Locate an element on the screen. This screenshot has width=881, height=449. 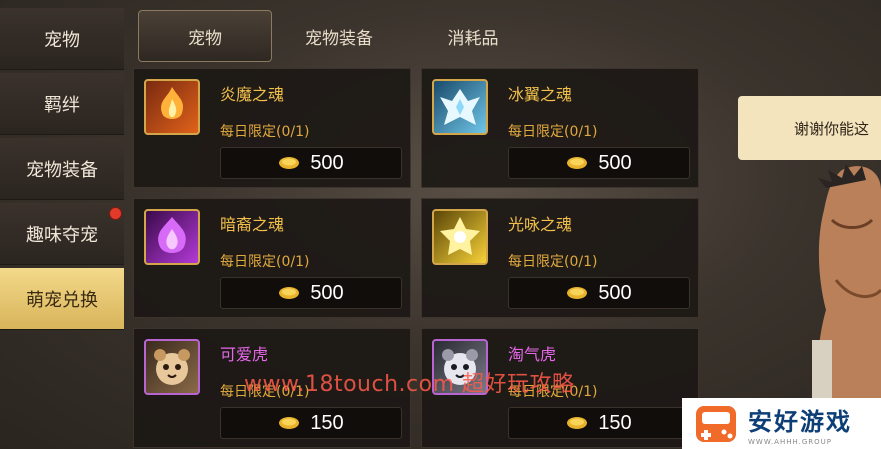
ice-wing-soul-icon is located at coordinates (460, 107).